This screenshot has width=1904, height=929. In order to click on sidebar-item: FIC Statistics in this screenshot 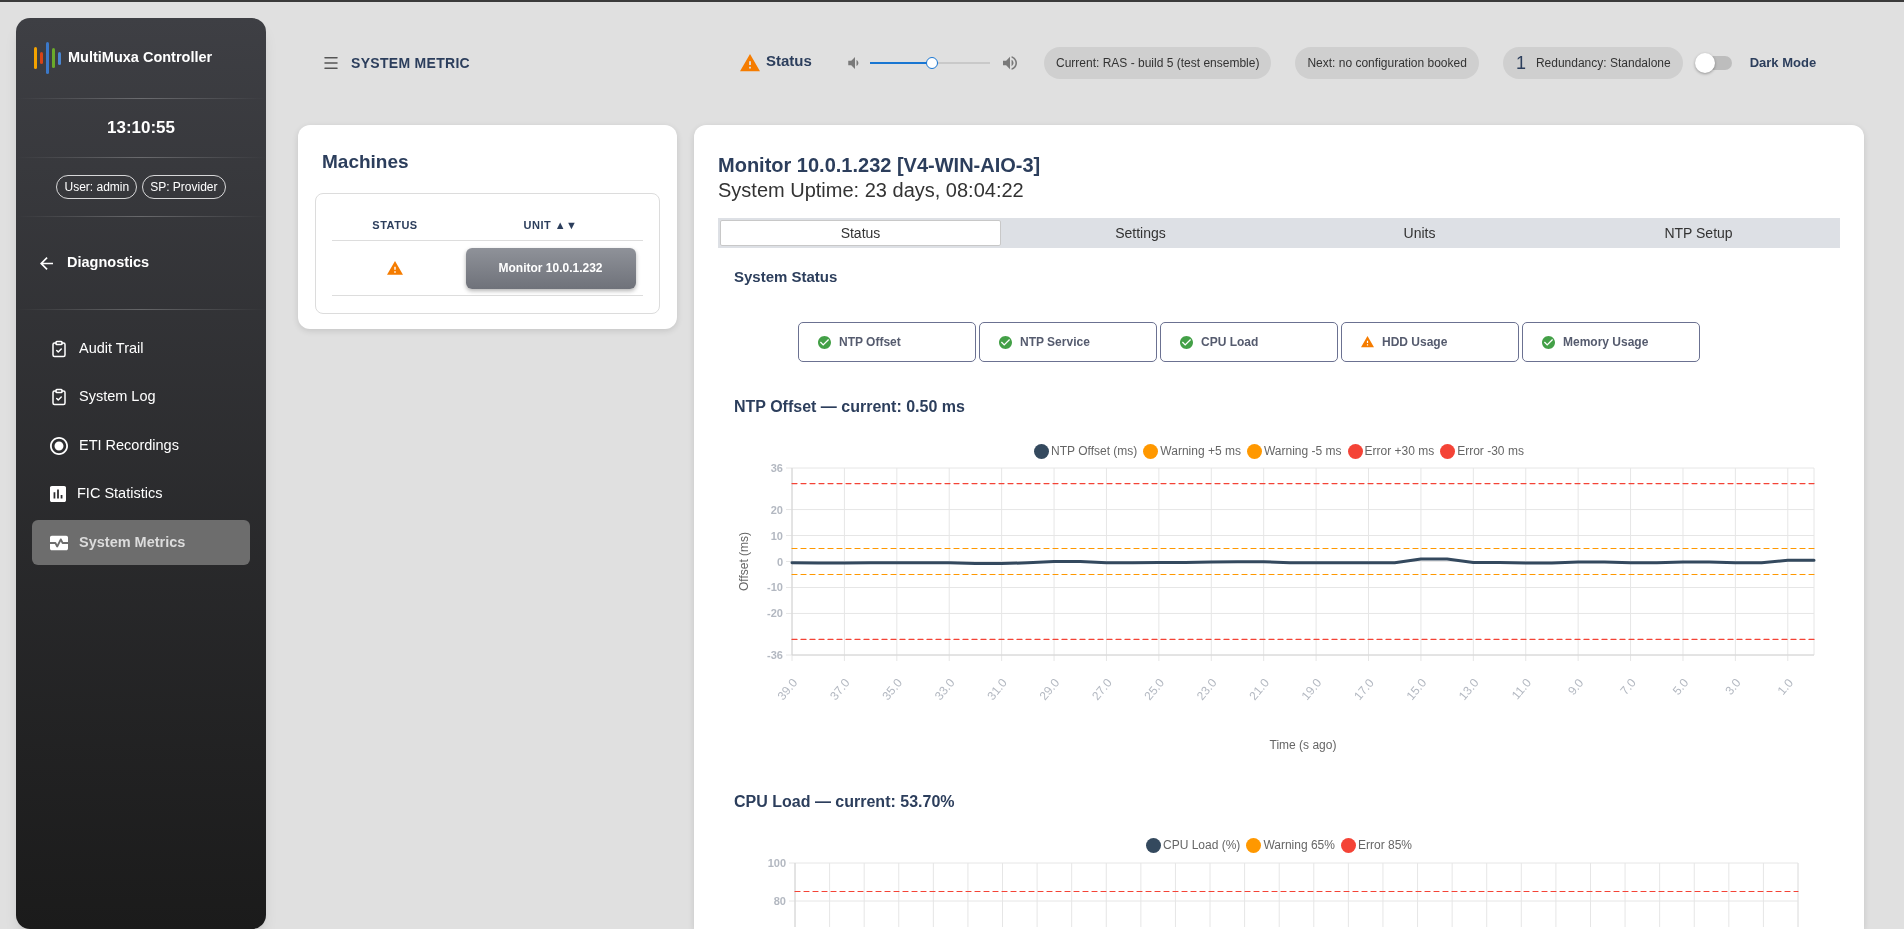, I will do `click(141, 494)`.